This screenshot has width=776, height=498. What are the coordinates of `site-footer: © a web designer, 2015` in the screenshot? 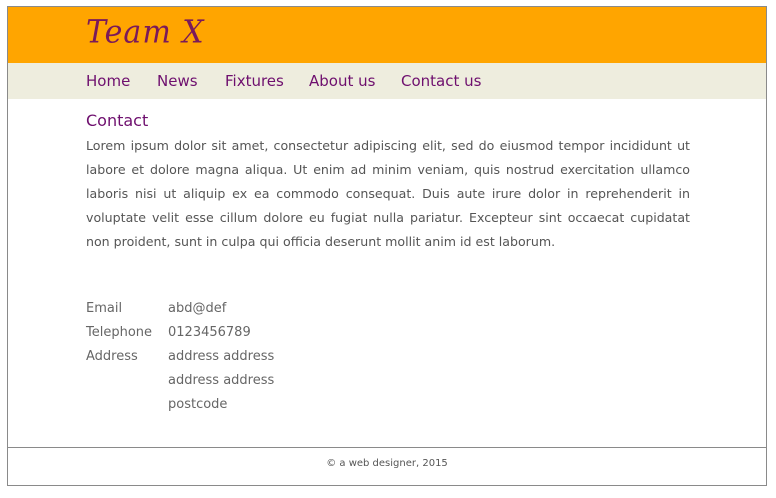 It's located at (387, 466).